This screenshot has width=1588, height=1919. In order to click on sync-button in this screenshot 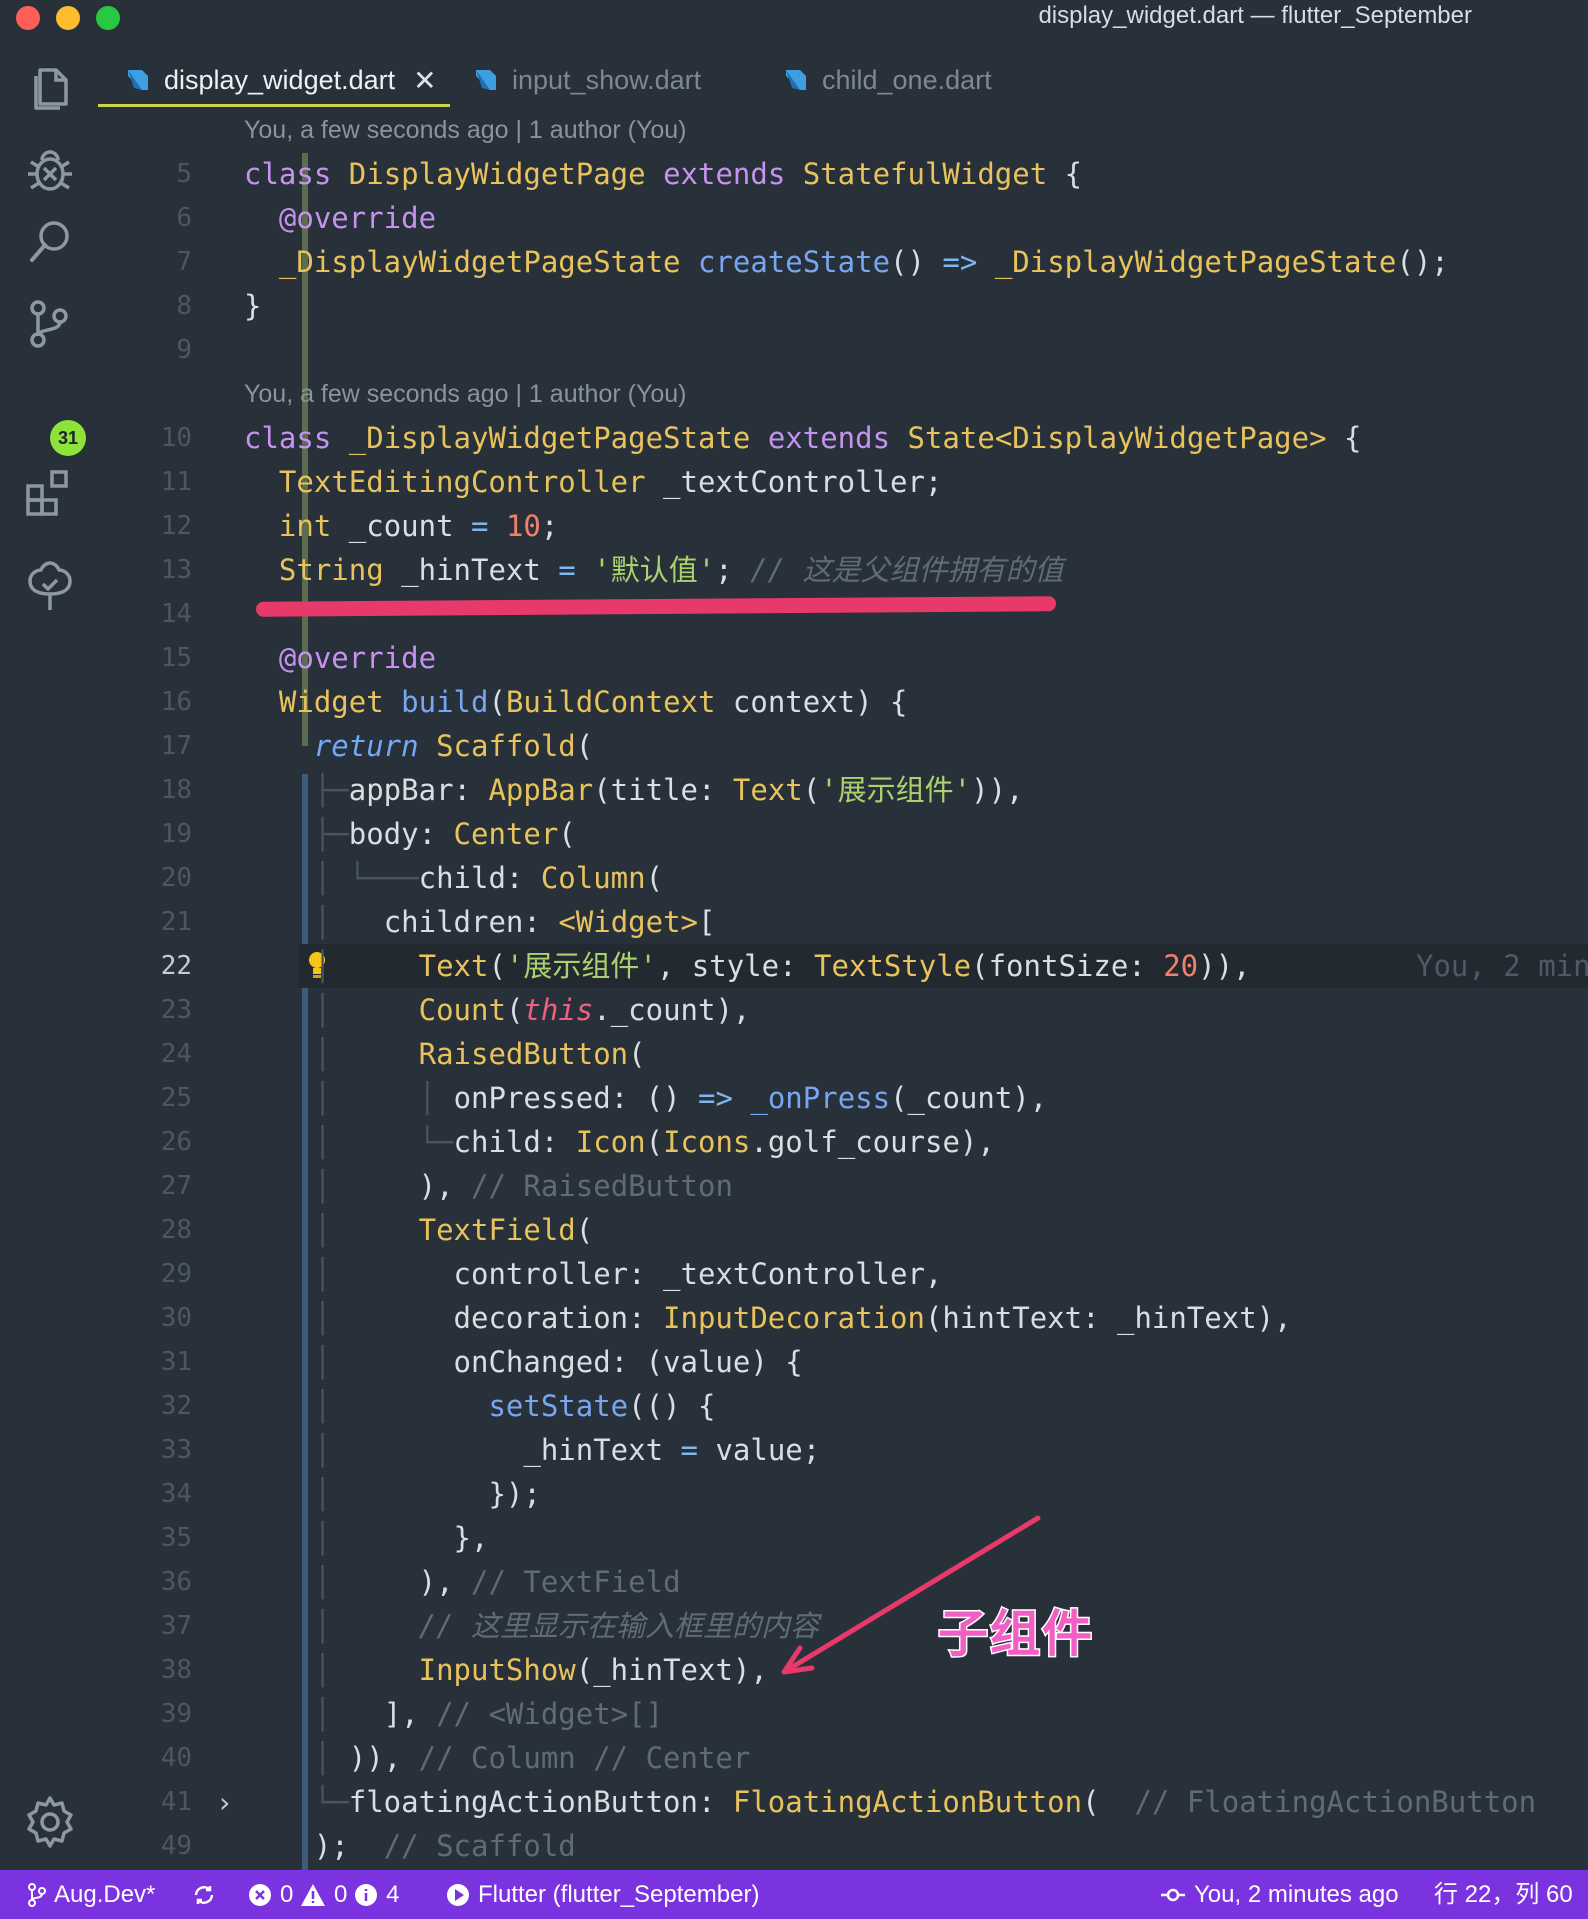, I will do `click(208, 1894)`.